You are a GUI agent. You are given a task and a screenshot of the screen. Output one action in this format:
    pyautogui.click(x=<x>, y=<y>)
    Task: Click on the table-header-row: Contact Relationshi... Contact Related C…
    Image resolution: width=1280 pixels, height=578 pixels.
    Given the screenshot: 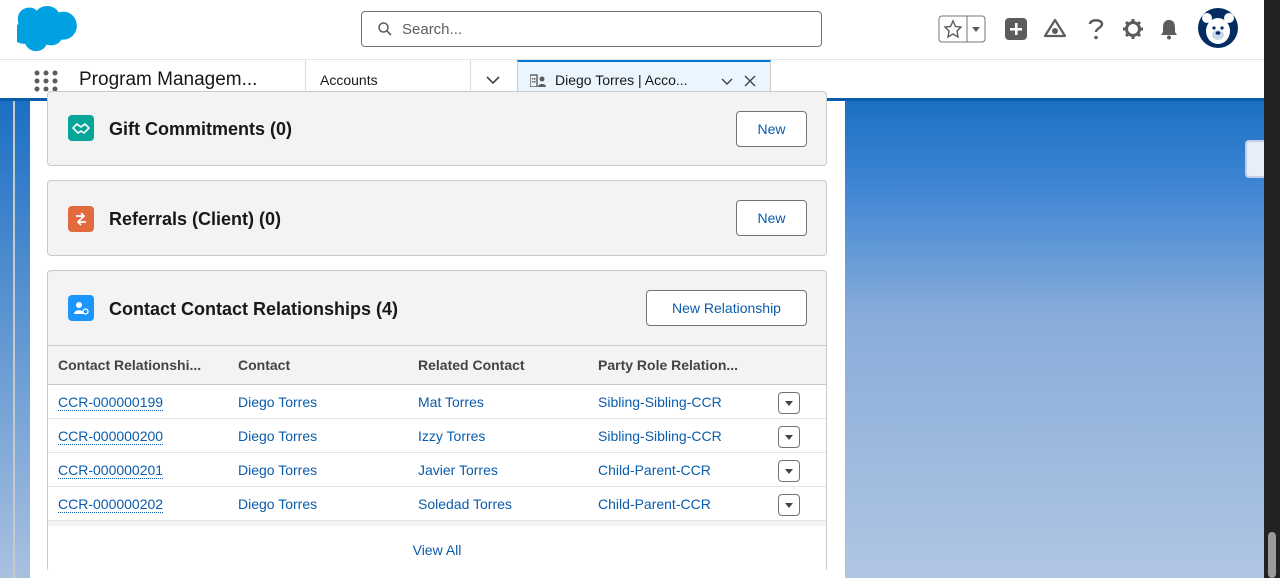 What is the action you would take?
    pyautogui.click(x=437, y=365)
    